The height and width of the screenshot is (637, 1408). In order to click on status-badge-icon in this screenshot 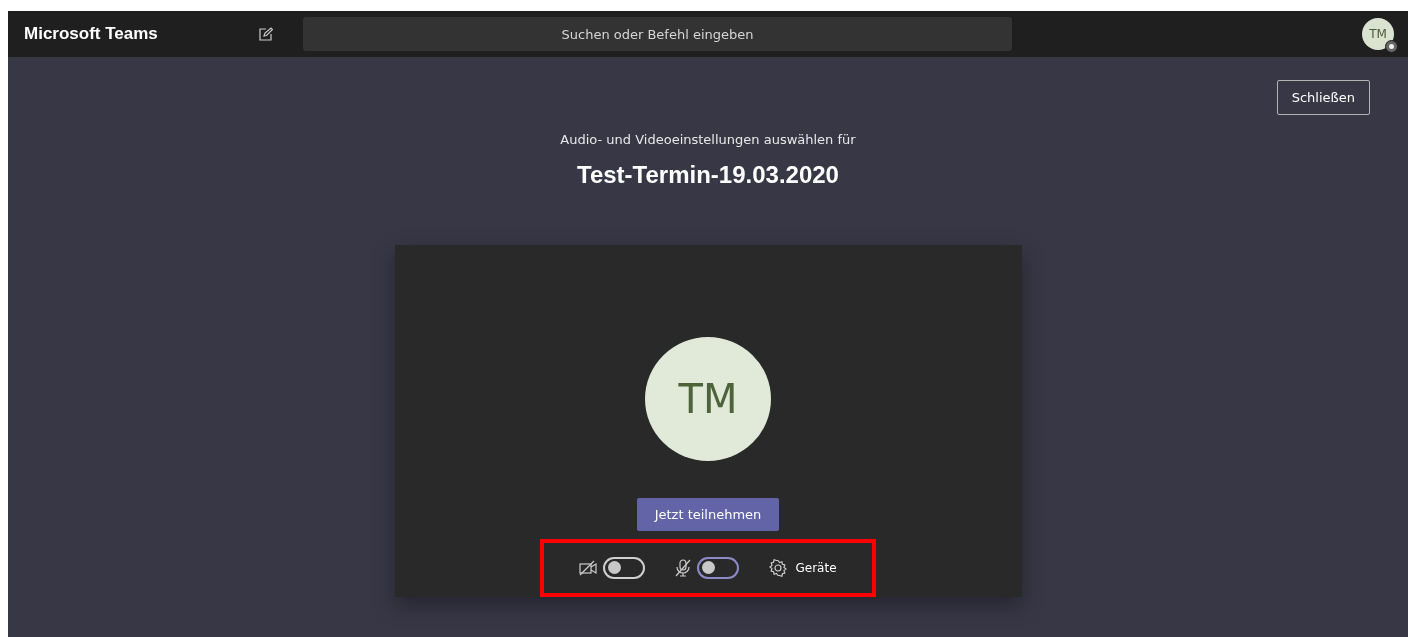, I will do `click(1391, 46)`.